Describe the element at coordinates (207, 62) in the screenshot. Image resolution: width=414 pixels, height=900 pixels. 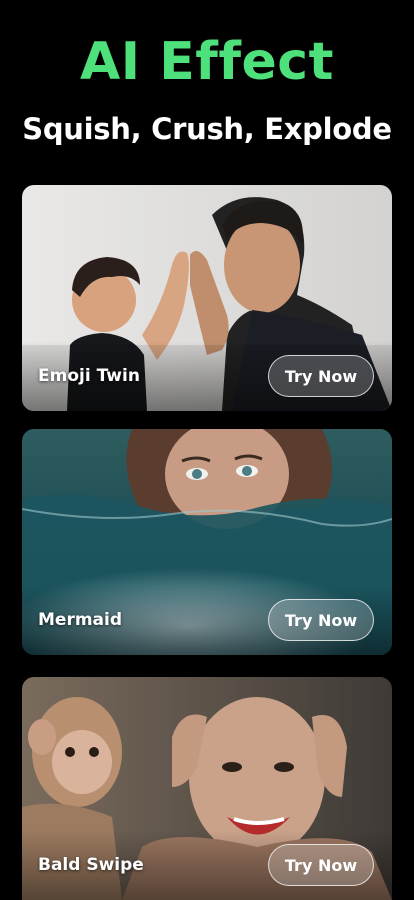
I see `page-title: AI Effect` at that location.